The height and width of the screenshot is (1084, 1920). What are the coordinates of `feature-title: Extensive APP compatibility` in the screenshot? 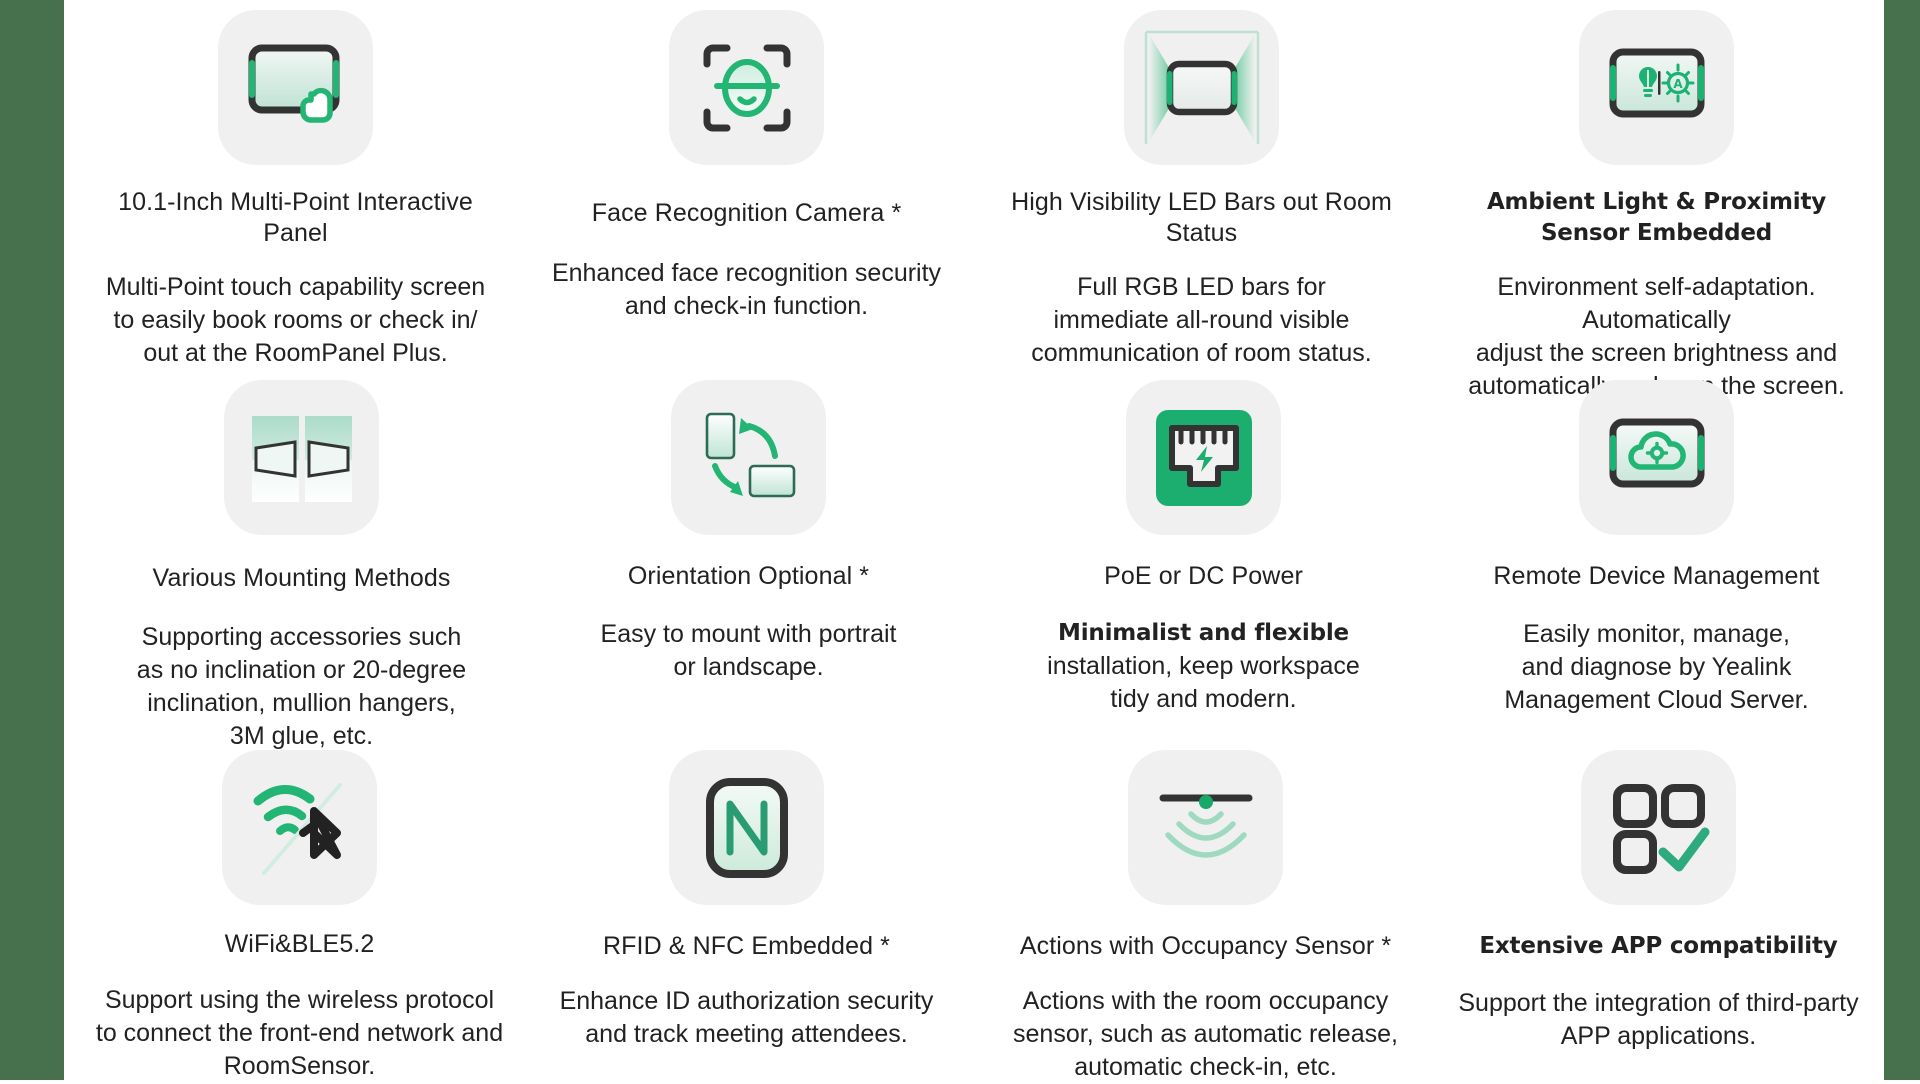 It's located at (1658, 946).